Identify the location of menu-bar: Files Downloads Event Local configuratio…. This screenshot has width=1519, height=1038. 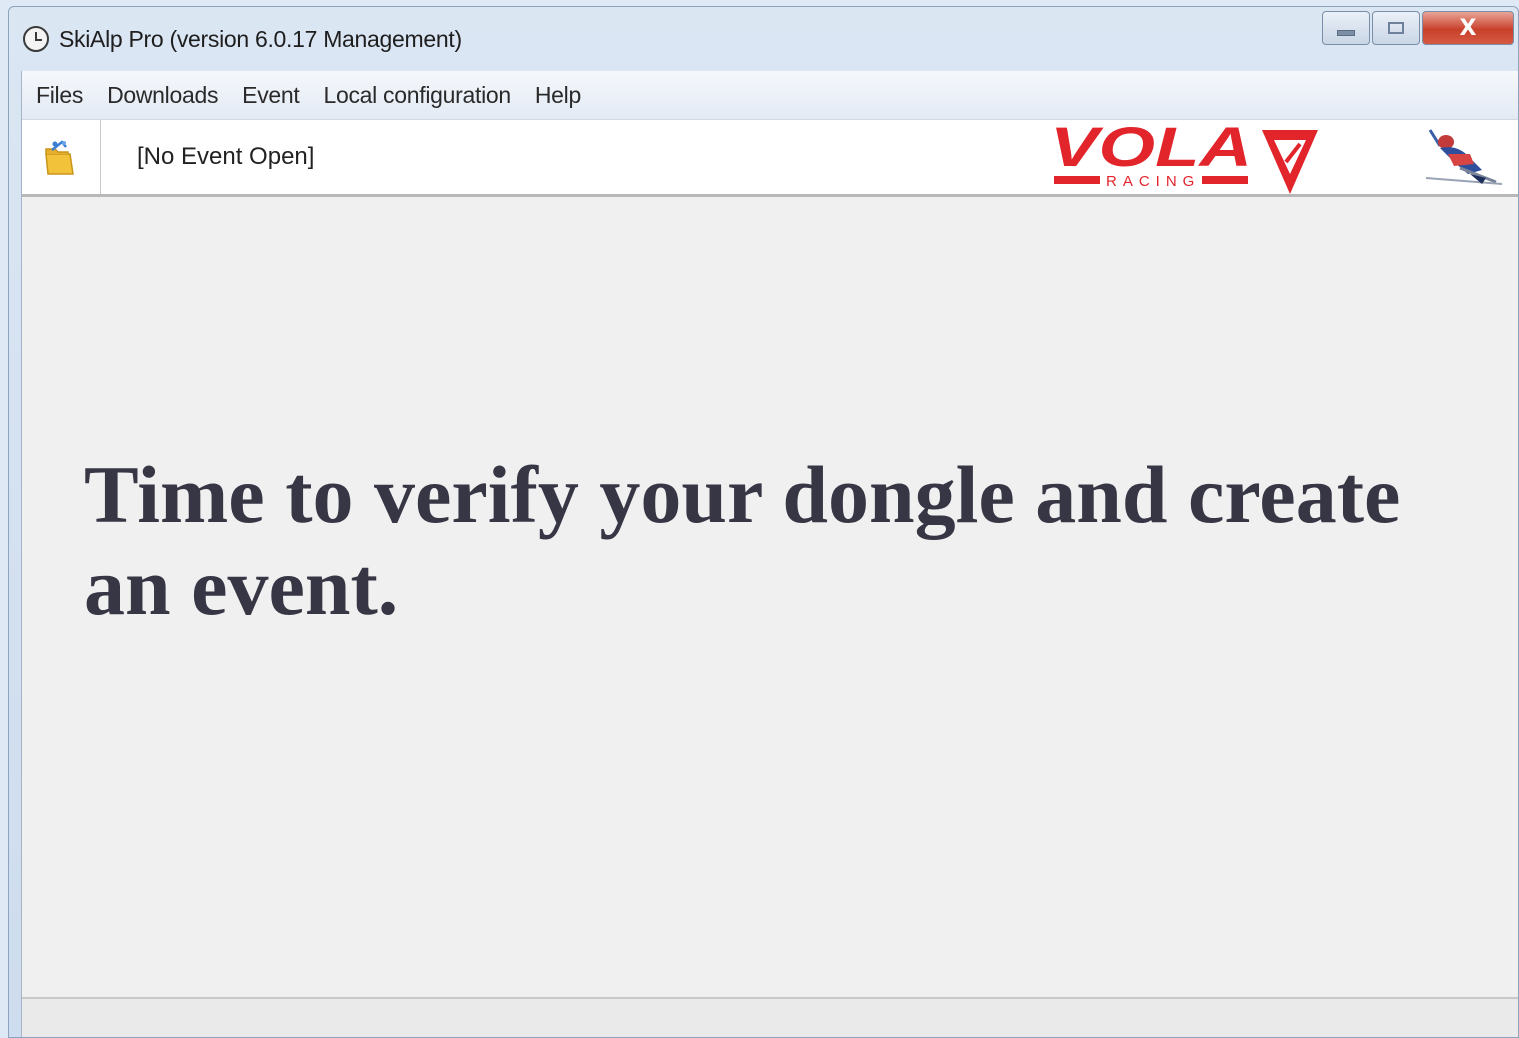
(770, 95).